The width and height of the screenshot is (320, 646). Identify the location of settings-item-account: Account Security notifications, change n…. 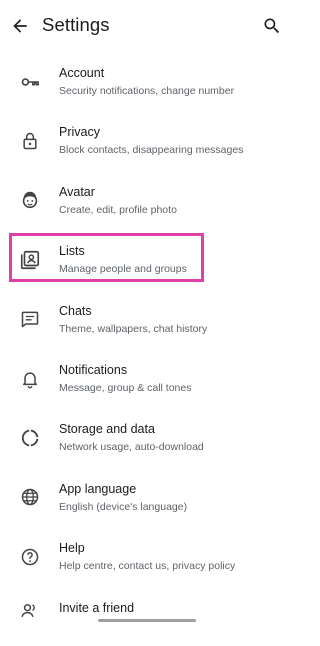
(147, 81).